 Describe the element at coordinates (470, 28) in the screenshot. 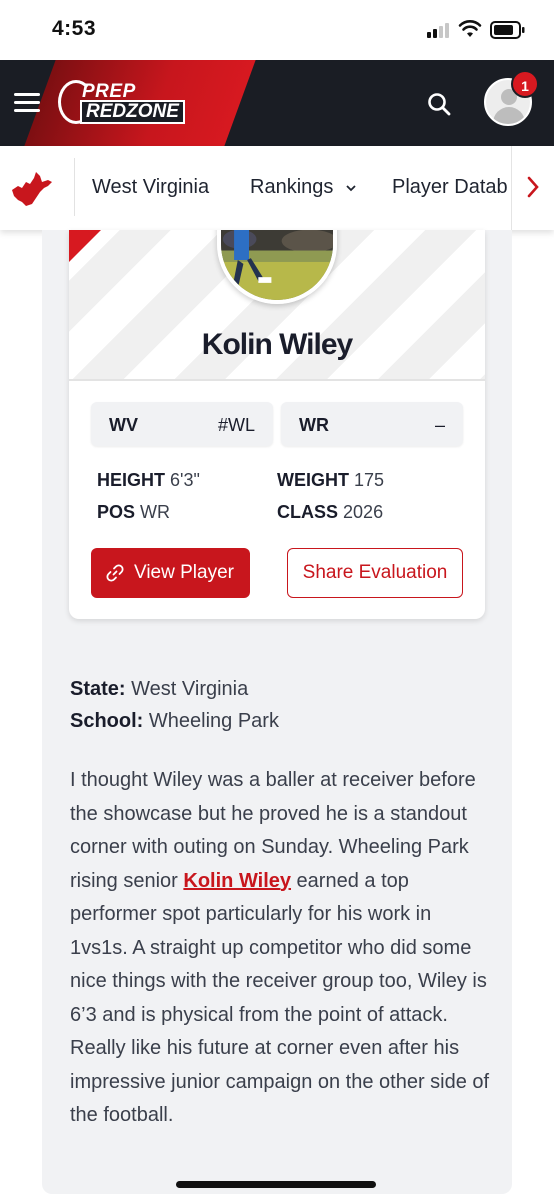

I see `wifi-icon` at that location.